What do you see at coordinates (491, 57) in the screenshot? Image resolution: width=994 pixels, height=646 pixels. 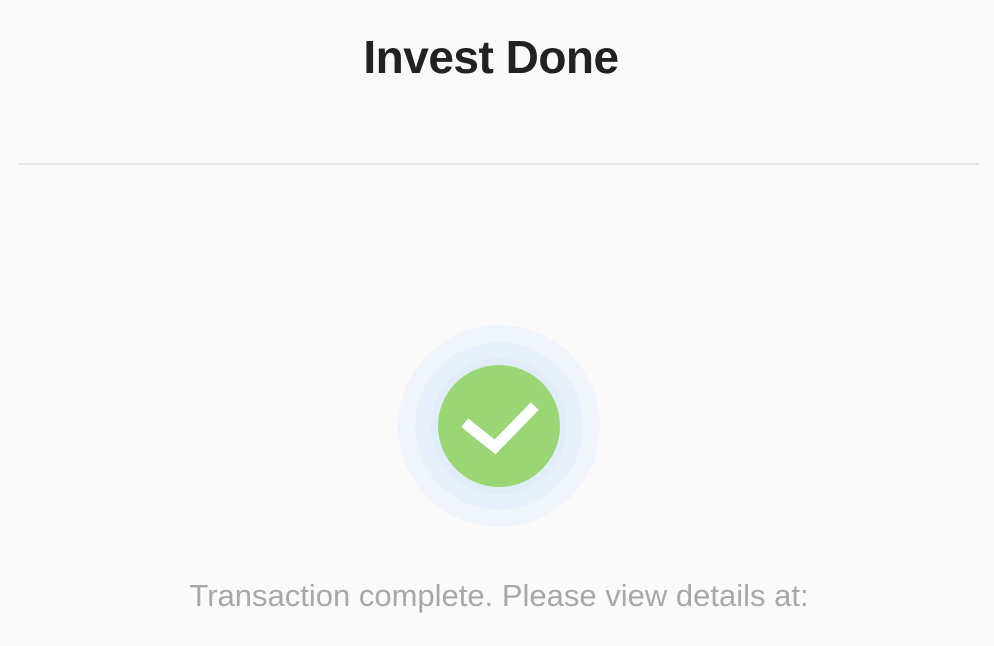 I see `page-title: Invest Done` at bounding box center [491, 57].